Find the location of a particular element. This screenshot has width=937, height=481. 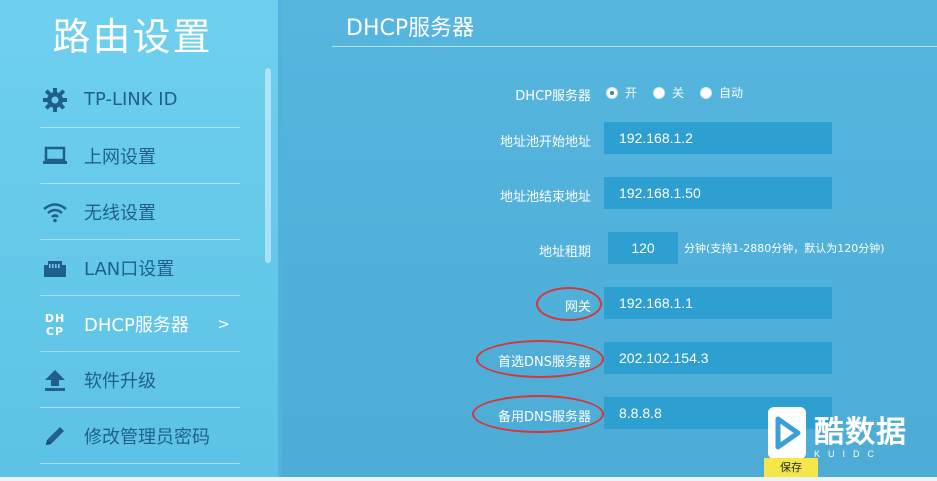

pool-start-label: 地址池开始地址 is located at coordinates (545, 142).